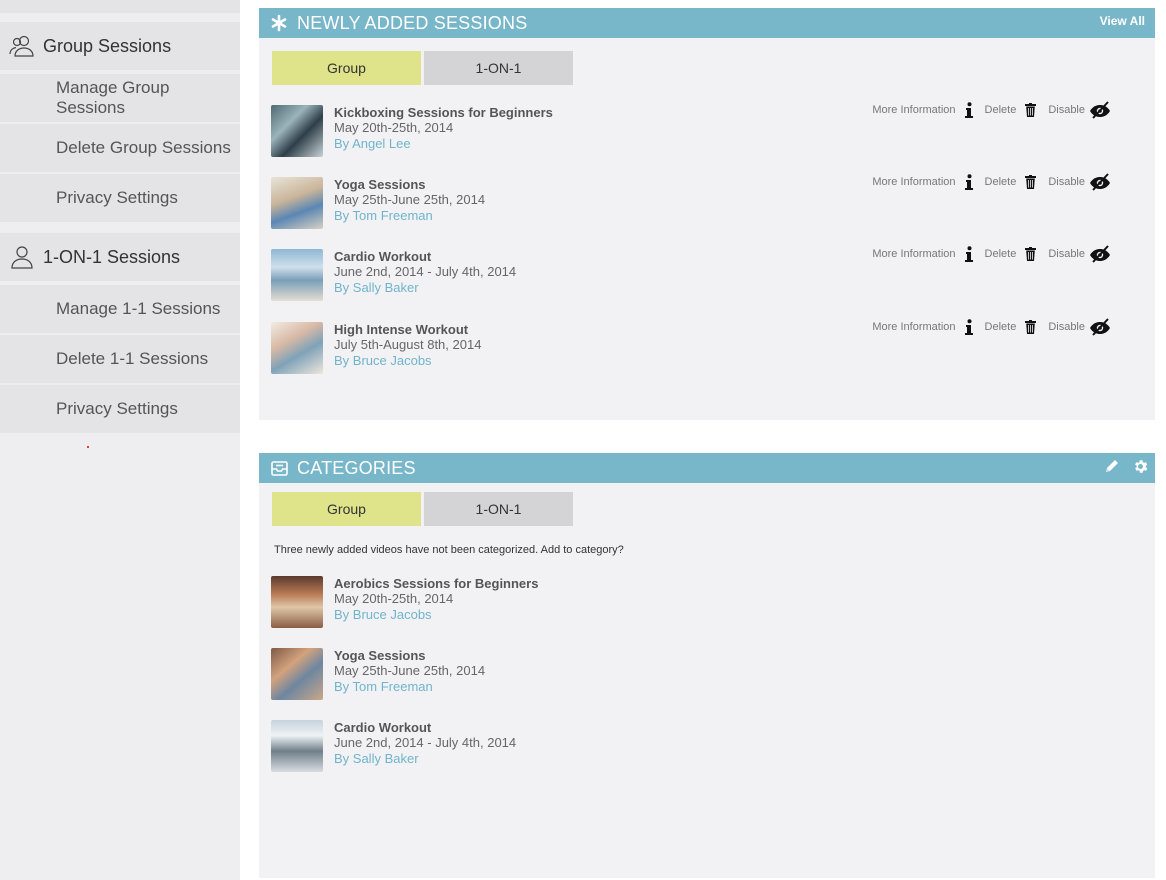 This screenshot has width=1166, height=880. What do you see at coordinates (120, 309) in the screenshot?
I see `sidebar-item-manage-1-1-sessions: Manage 1-1 Sessions` at bounding box center [120, 309].